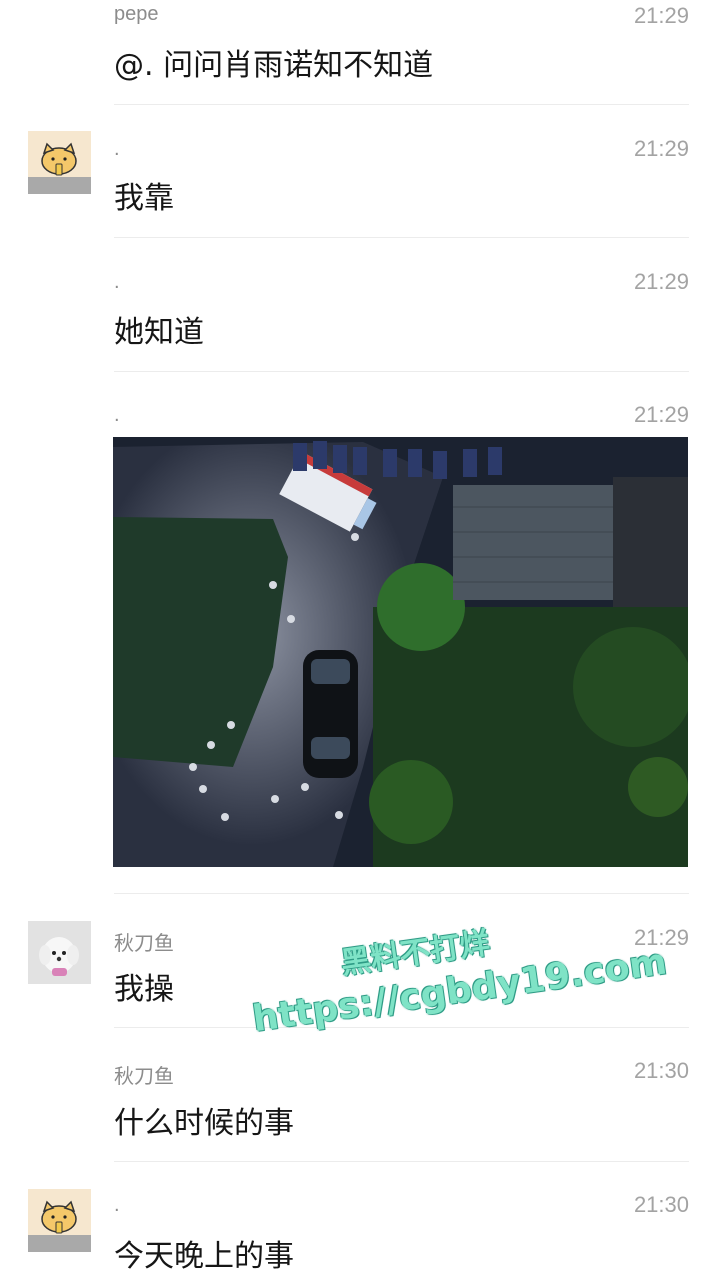 This screenshot has height=1280, width=719. What do you see at coordinates (159, 332) in the screenshot?
I see `message-text: 她知道` at bounding box center [159, 332].